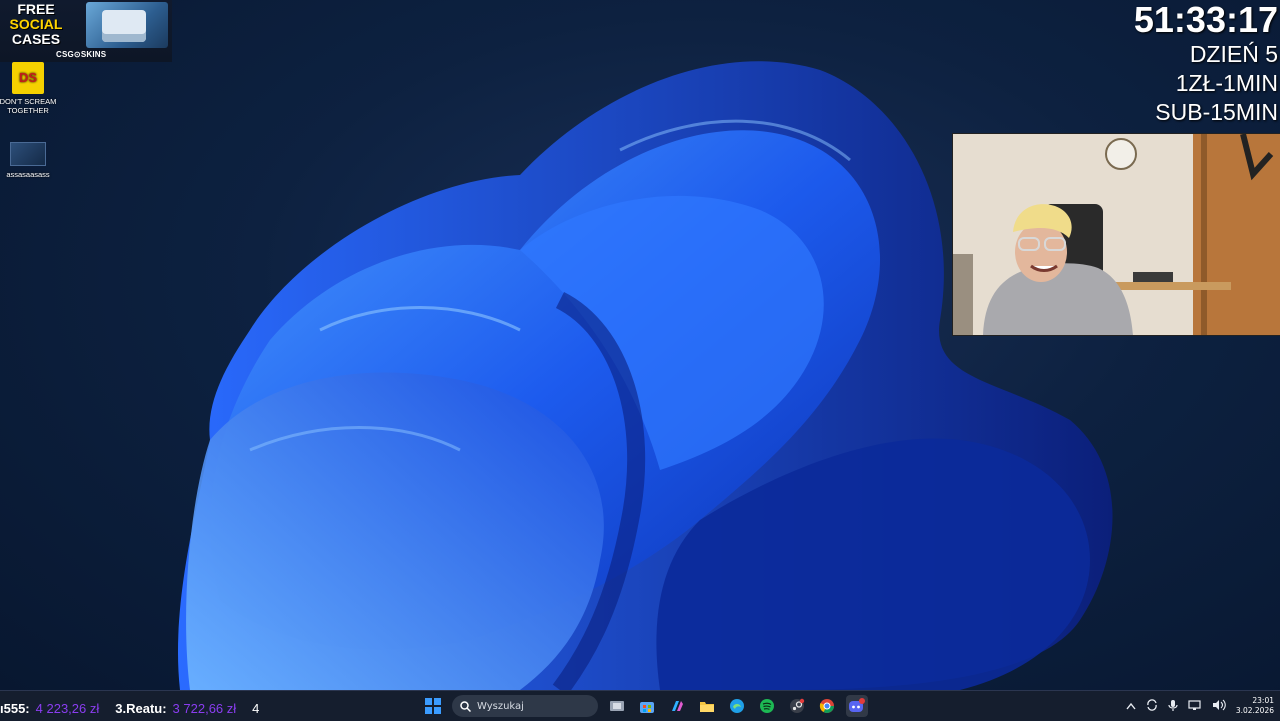 The width and height of the screenshot is (1280, 721). Describe the element at coordinates (15, 708) in the screenshot. I see `ticker-entry-name: ı555:` at that location.